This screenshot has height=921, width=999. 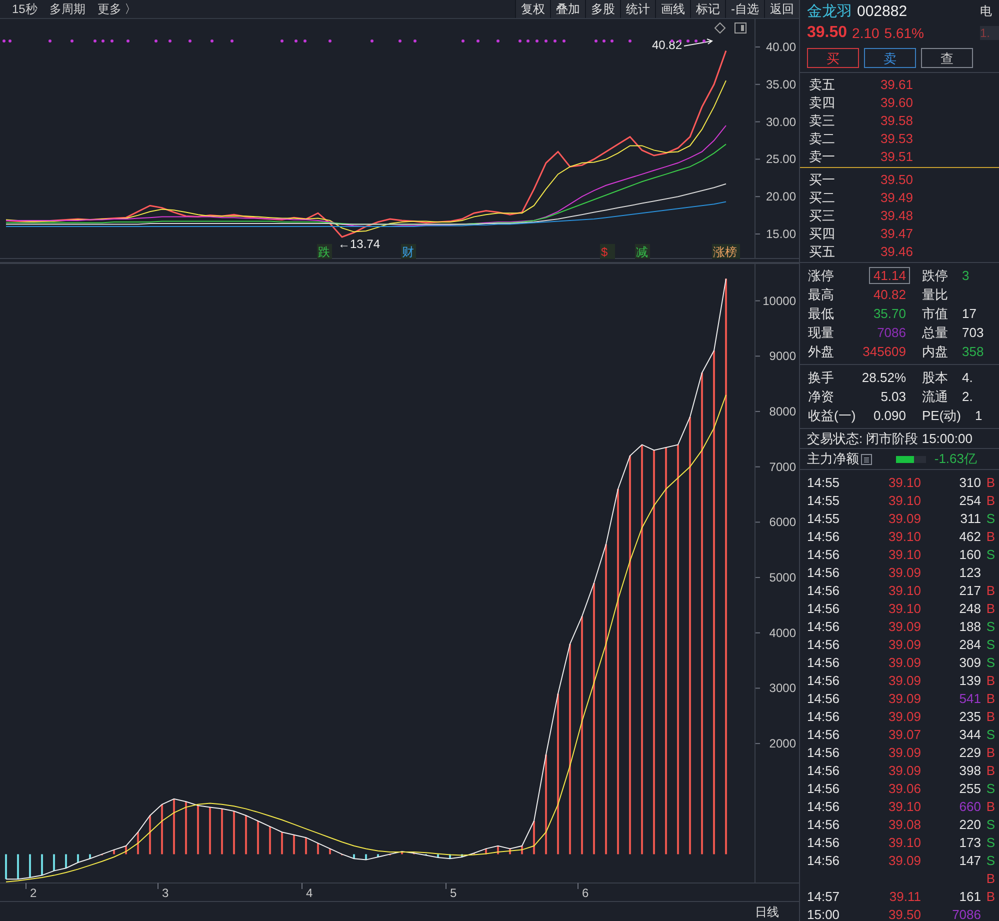 What do you see at coordinates (781, 47) in the screenshot?
I see `axis-label: 40.00` at bounding box center [781, 47].